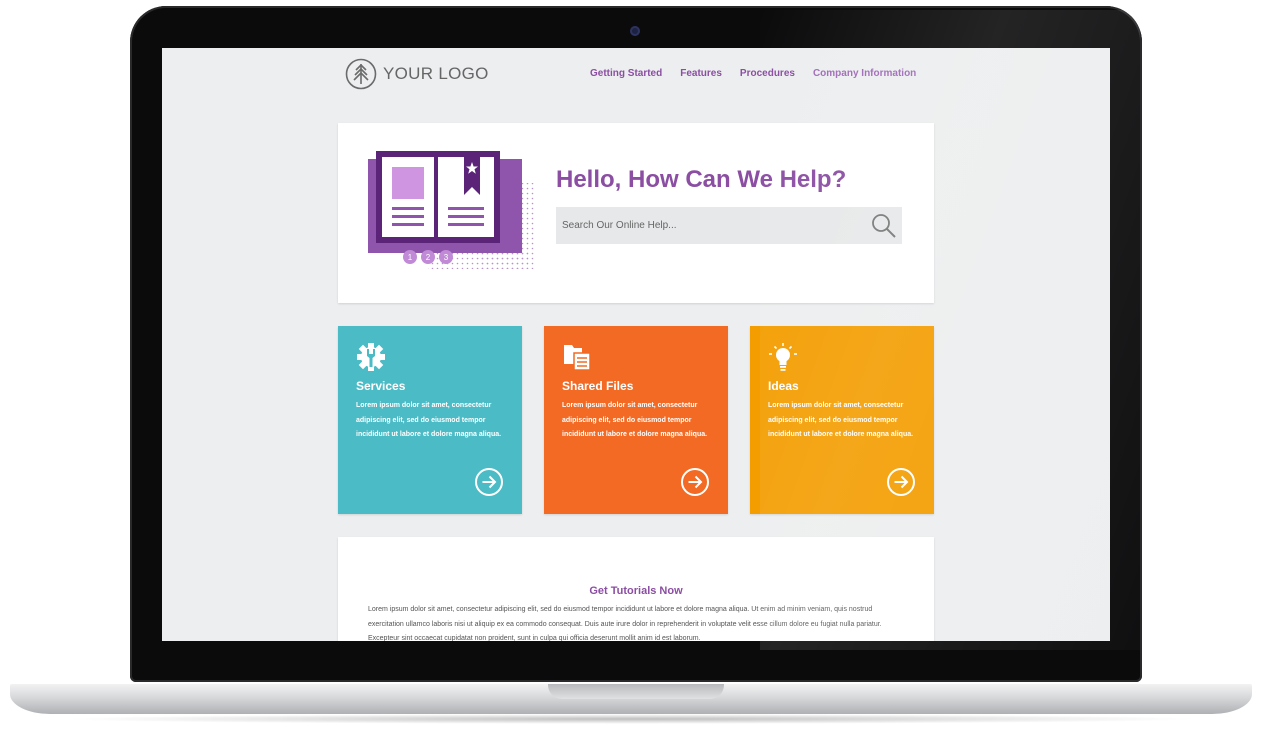 This screenshot has width=1262, height=736. I want to click on nav-procedures: Procedures, so click(767, 73).